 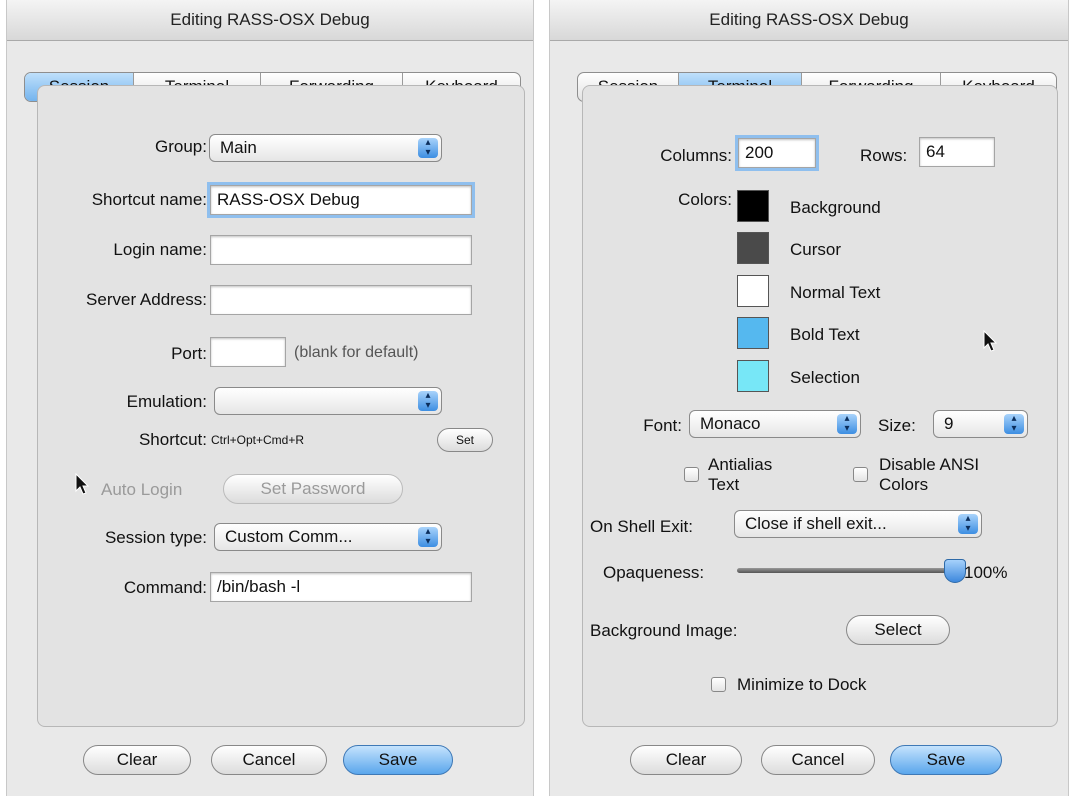 I want to click on size-value: 9, so click(x=949, y=423).